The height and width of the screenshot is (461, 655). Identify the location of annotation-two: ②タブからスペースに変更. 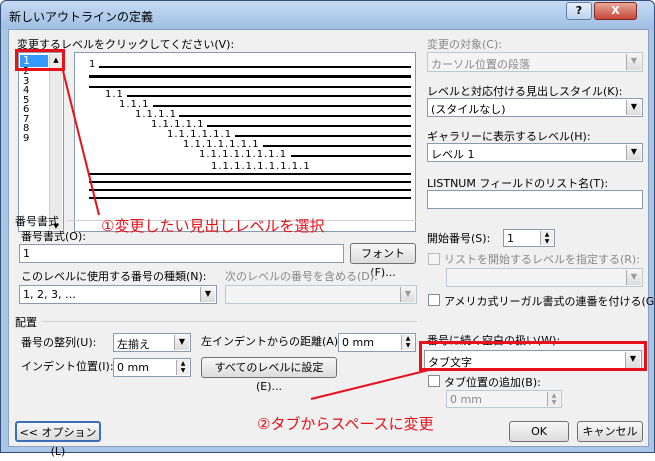
(345, 424).